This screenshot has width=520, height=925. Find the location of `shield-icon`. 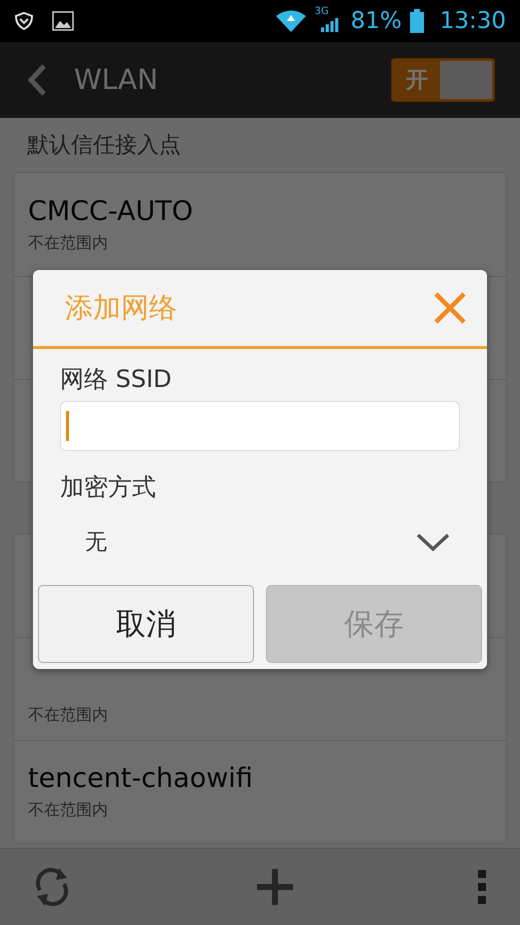

shield-icon is located at coordinates (24, 21).